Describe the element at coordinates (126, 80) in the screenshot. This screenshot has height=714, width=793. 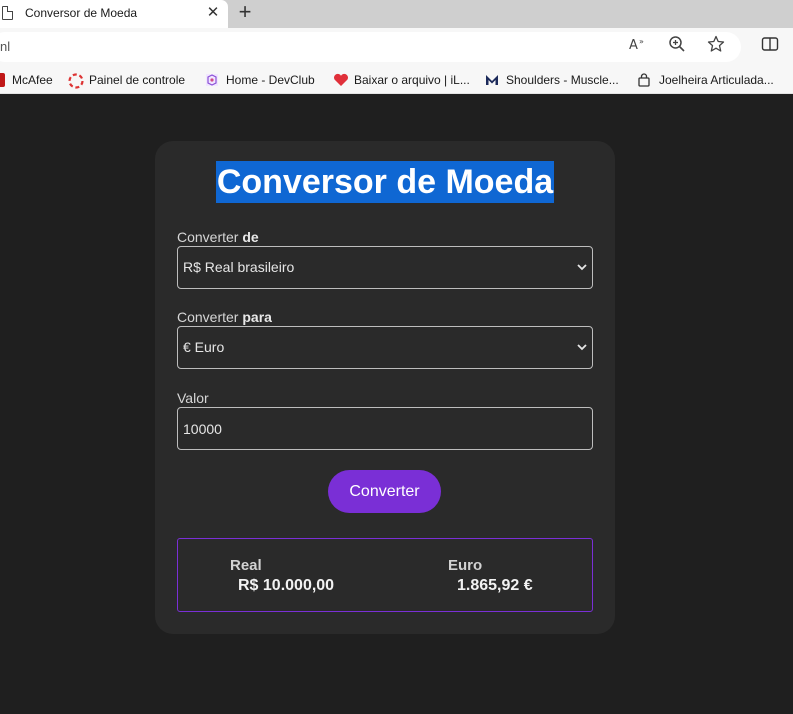
I see `bookmark-painel-de-controle: Painel de controle` at that location.